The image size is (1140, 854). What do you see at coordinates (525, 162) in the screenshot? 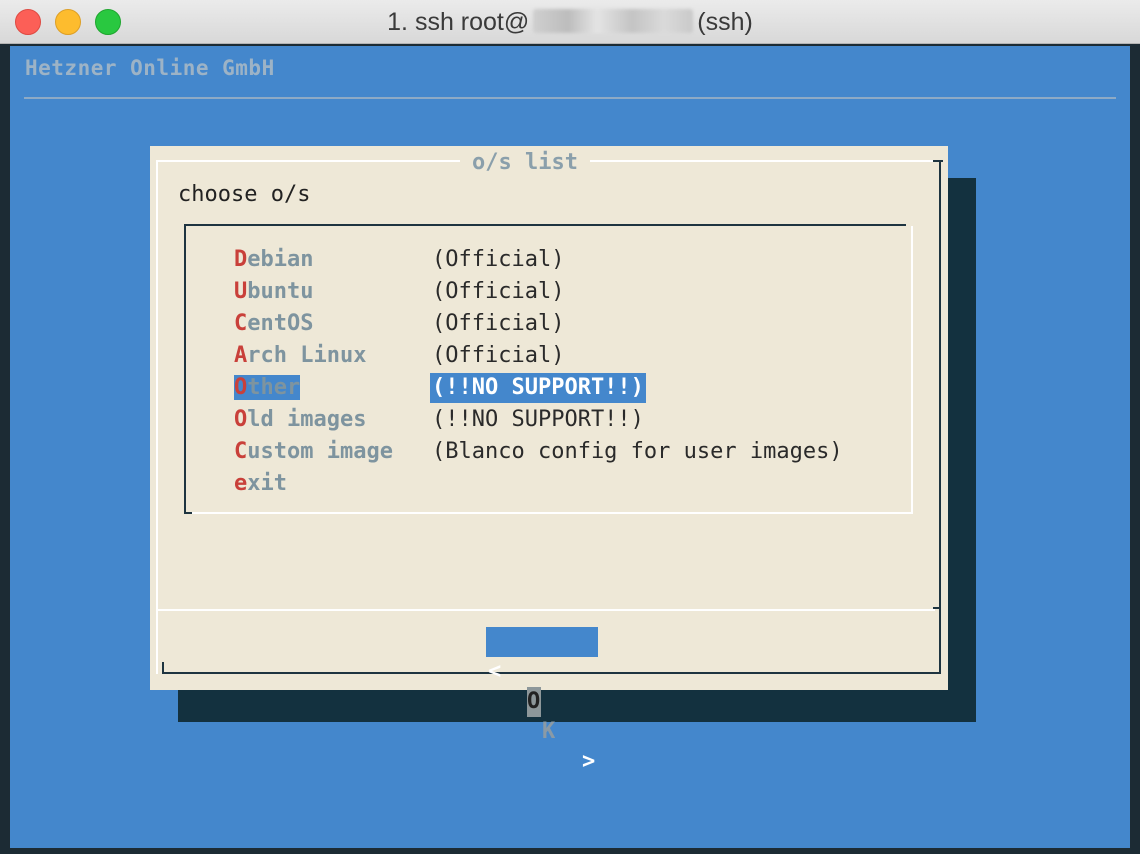
I see `dialog-title: o/s list` at bounding box center [525, 162].